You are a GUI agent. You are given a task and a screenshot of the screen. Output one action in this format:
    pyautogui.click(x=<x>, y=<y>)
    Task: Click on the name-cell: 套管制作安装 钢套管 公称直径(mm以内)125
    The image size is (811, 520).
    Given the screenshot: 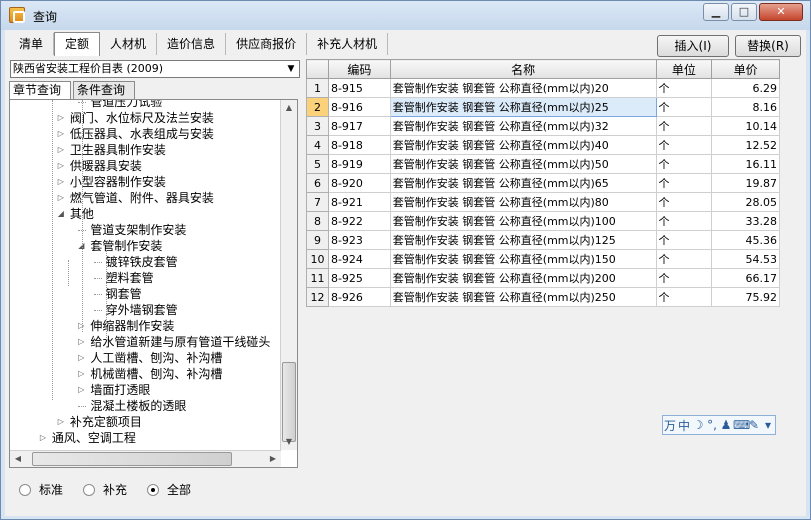 What is the action you would take?
    pyautogui.click(x=523, y=240)
    